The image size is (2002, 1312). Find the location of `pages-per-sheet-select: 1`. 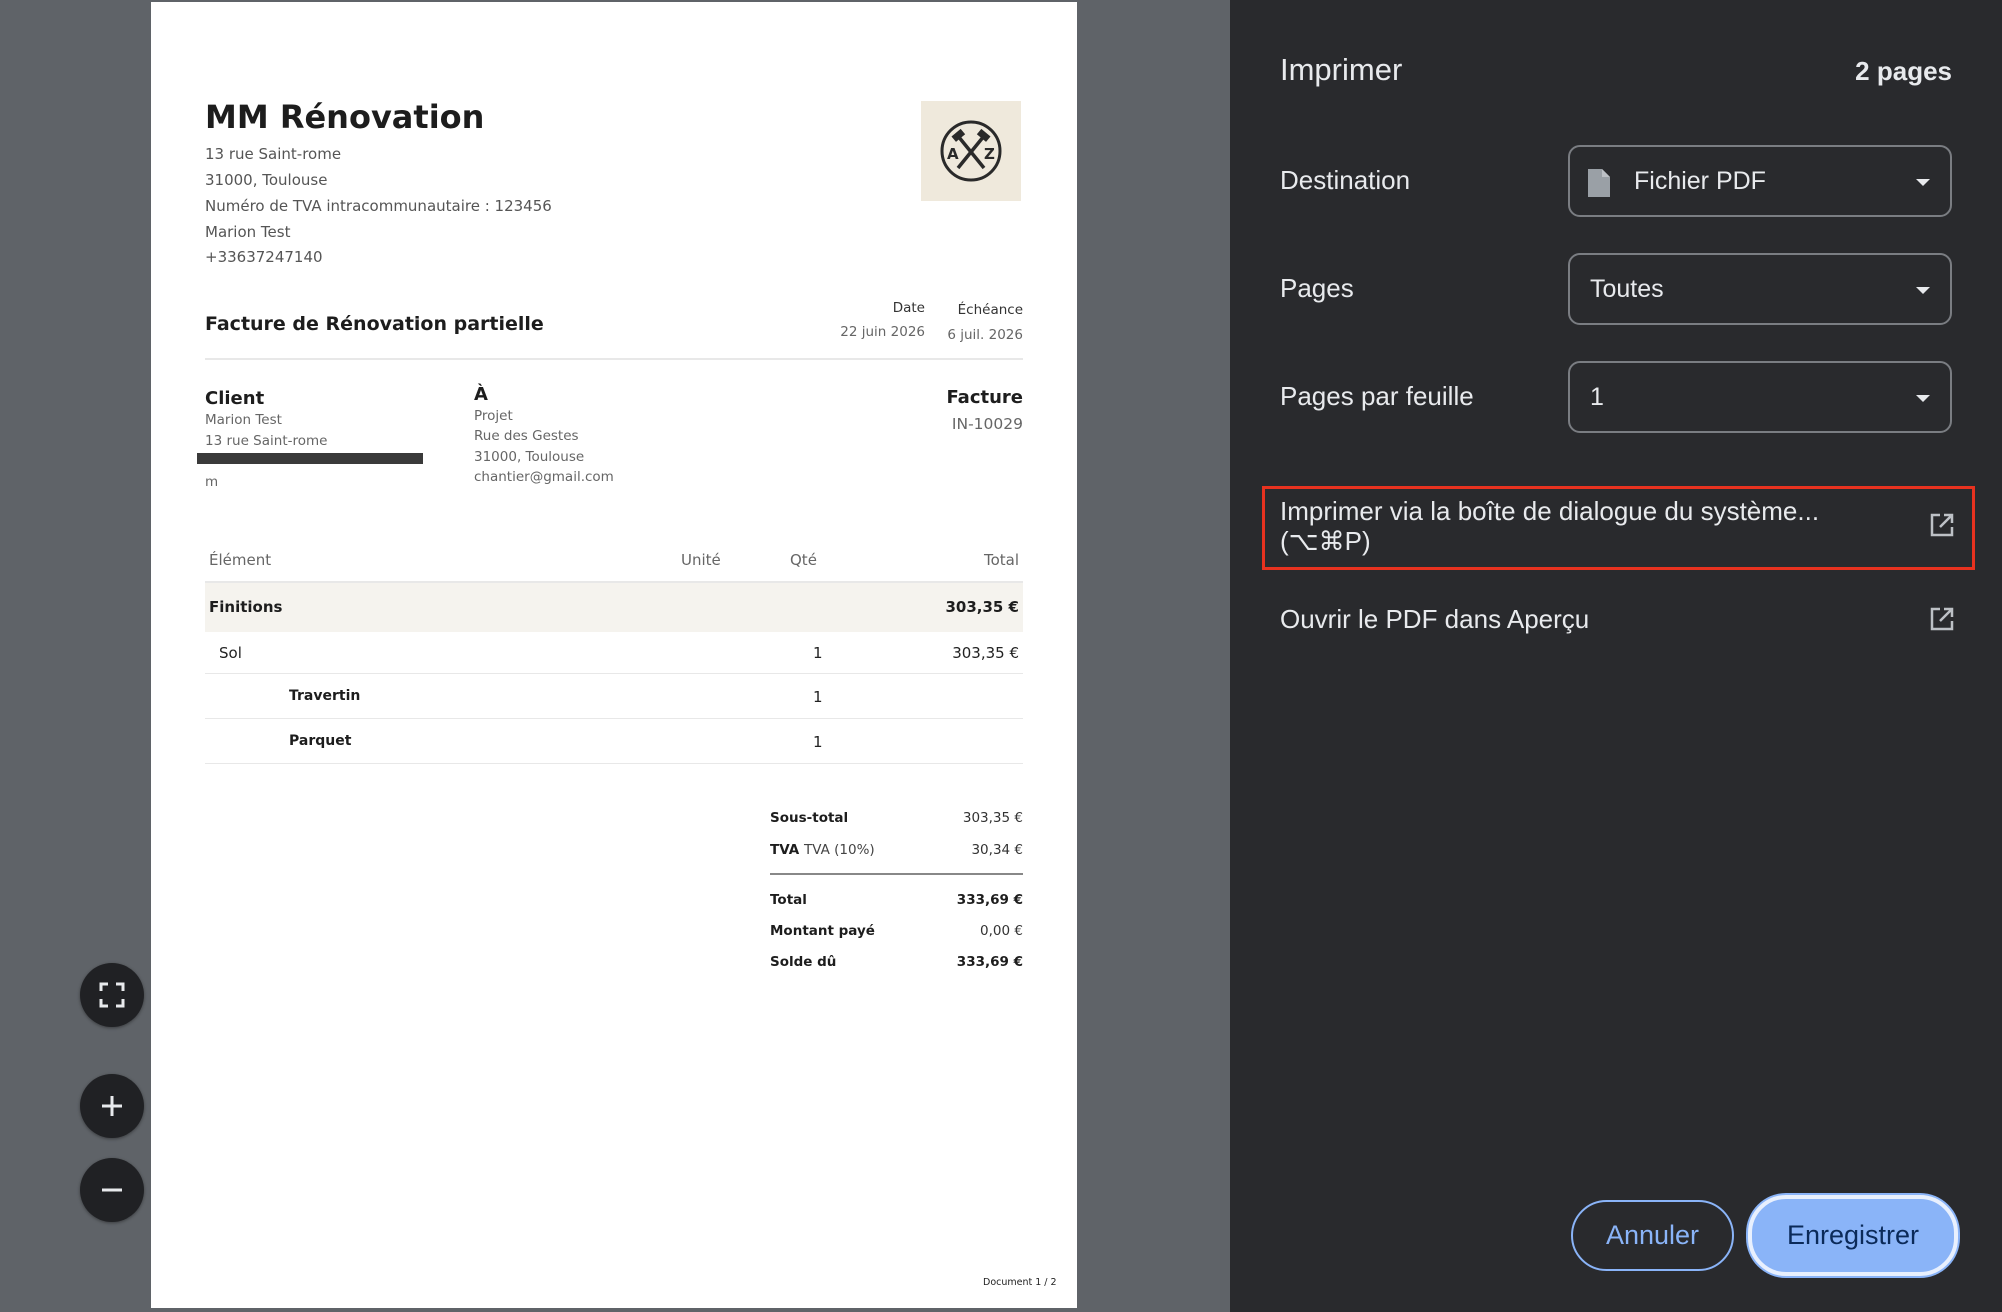

pages-per-sheet-select: 1 is located at coordinates (1760, 397).